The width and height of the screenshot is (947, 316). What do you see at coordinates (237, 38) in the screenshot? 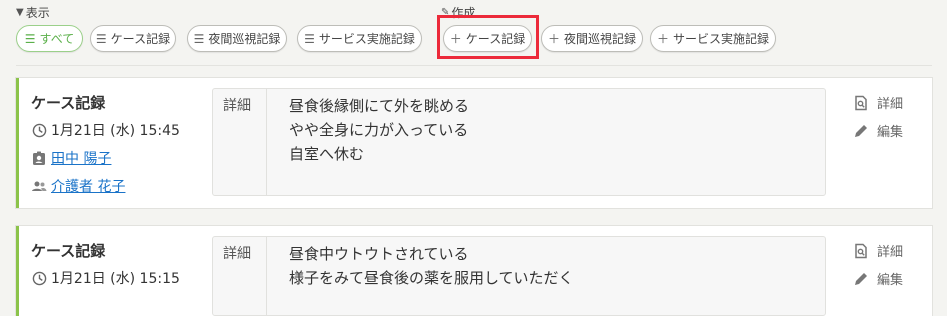
I see `filter-night-patrol-button: ☰ 夜間巡視記録` at bounding box center [237, 38].